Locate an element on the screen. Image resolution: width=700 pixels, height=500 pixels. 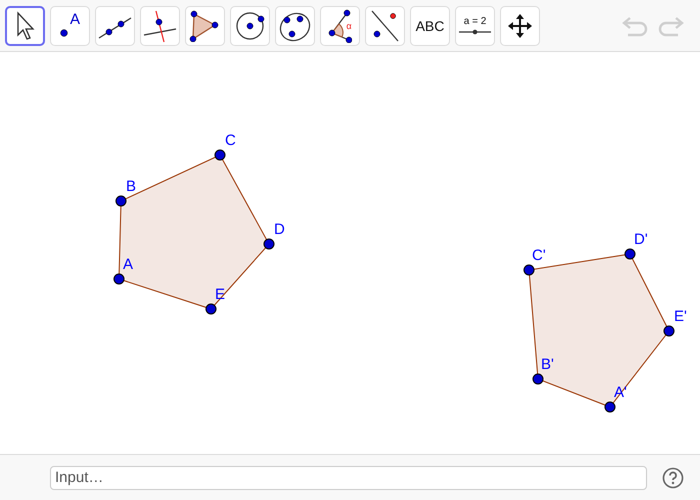
circle-icon is located at coordinates (250, 26).